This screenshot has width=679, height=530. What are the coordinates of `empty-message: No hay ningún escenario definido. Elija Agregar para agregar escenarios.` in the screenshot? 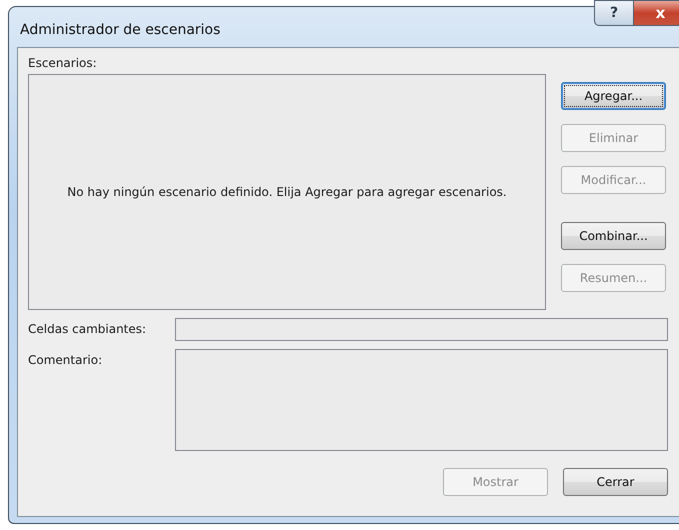 It's located at (287, 192).